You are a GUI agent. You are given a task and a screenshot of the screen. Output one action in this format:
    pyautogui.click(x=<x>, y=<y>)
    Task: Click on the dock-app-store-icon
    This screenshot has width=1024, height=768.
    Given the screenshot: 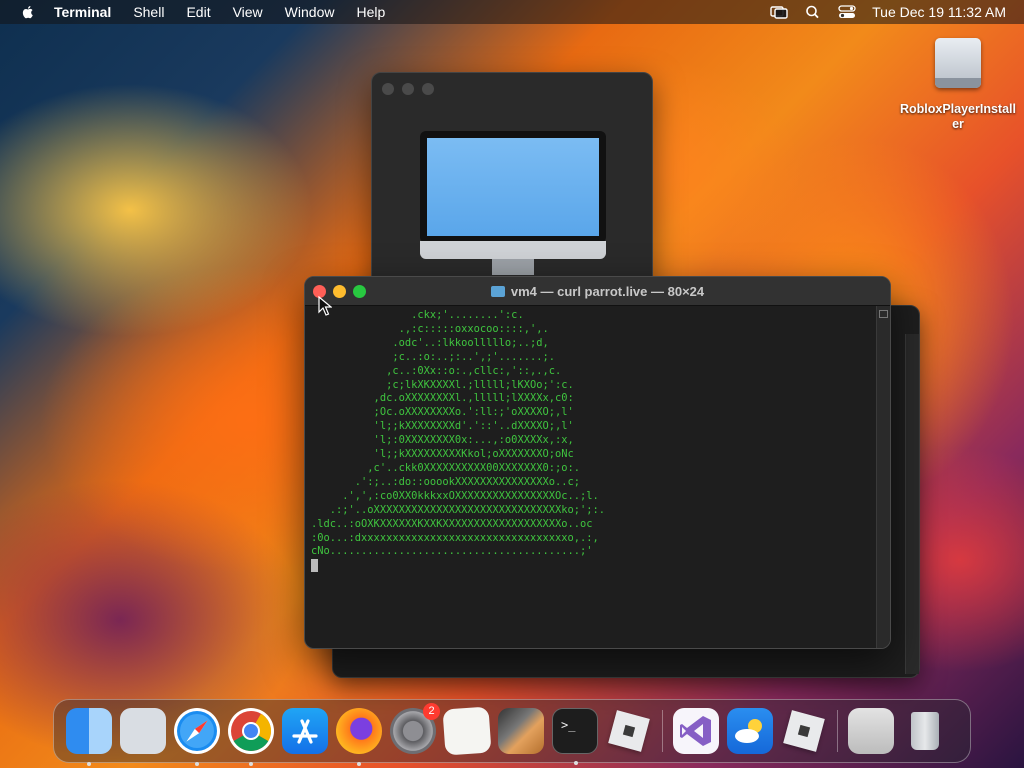 What is the action you would take?
    pyautogui.click(x=305, y=731)
    